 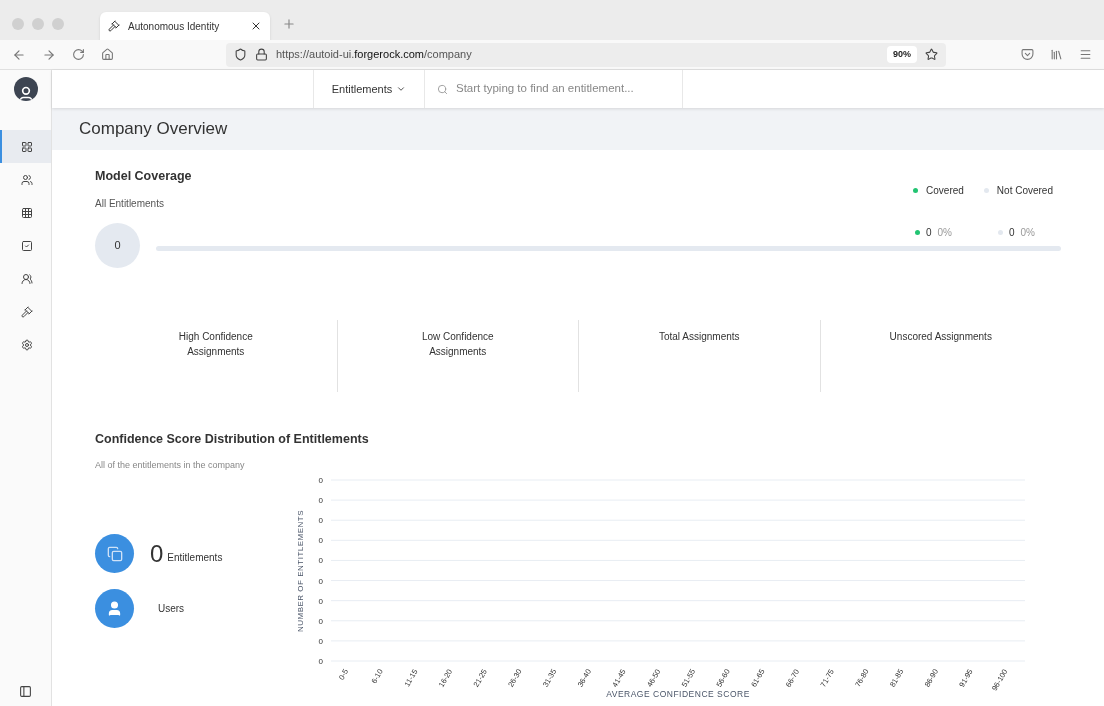 What do you see at coordinates (185, 26) in the screenshot?
I see `browser-tab: Autonomous Identity` at bounding box center [185, 26].